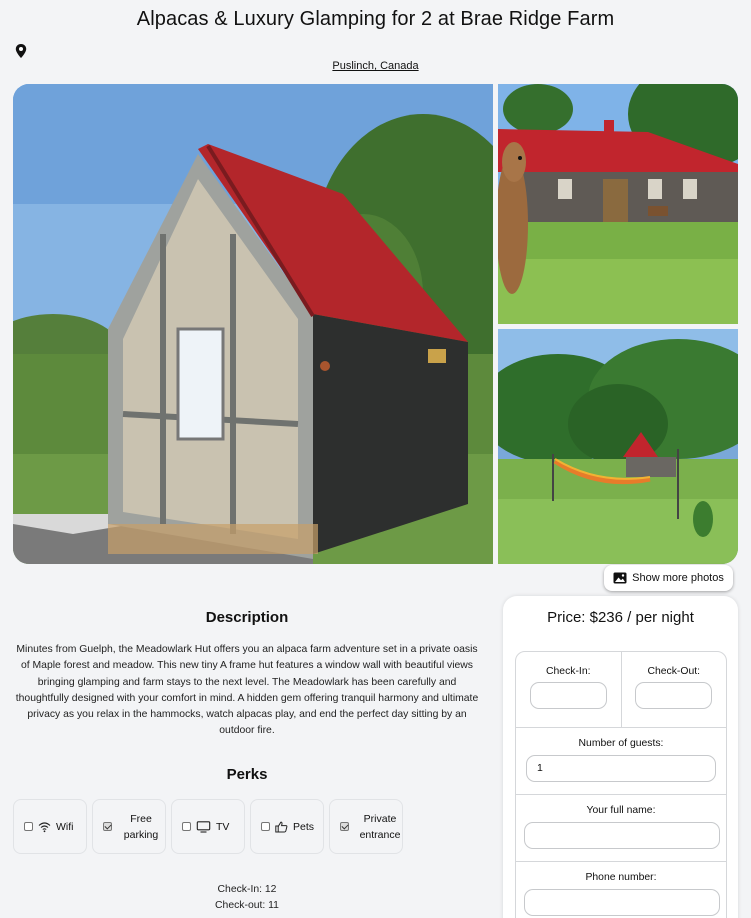 The width and height of the screenshot is (751, 918). What do you see at coordinates (44, 826) in the screenshot?
I see `wifi-icon` at bounding box center [44, 826].